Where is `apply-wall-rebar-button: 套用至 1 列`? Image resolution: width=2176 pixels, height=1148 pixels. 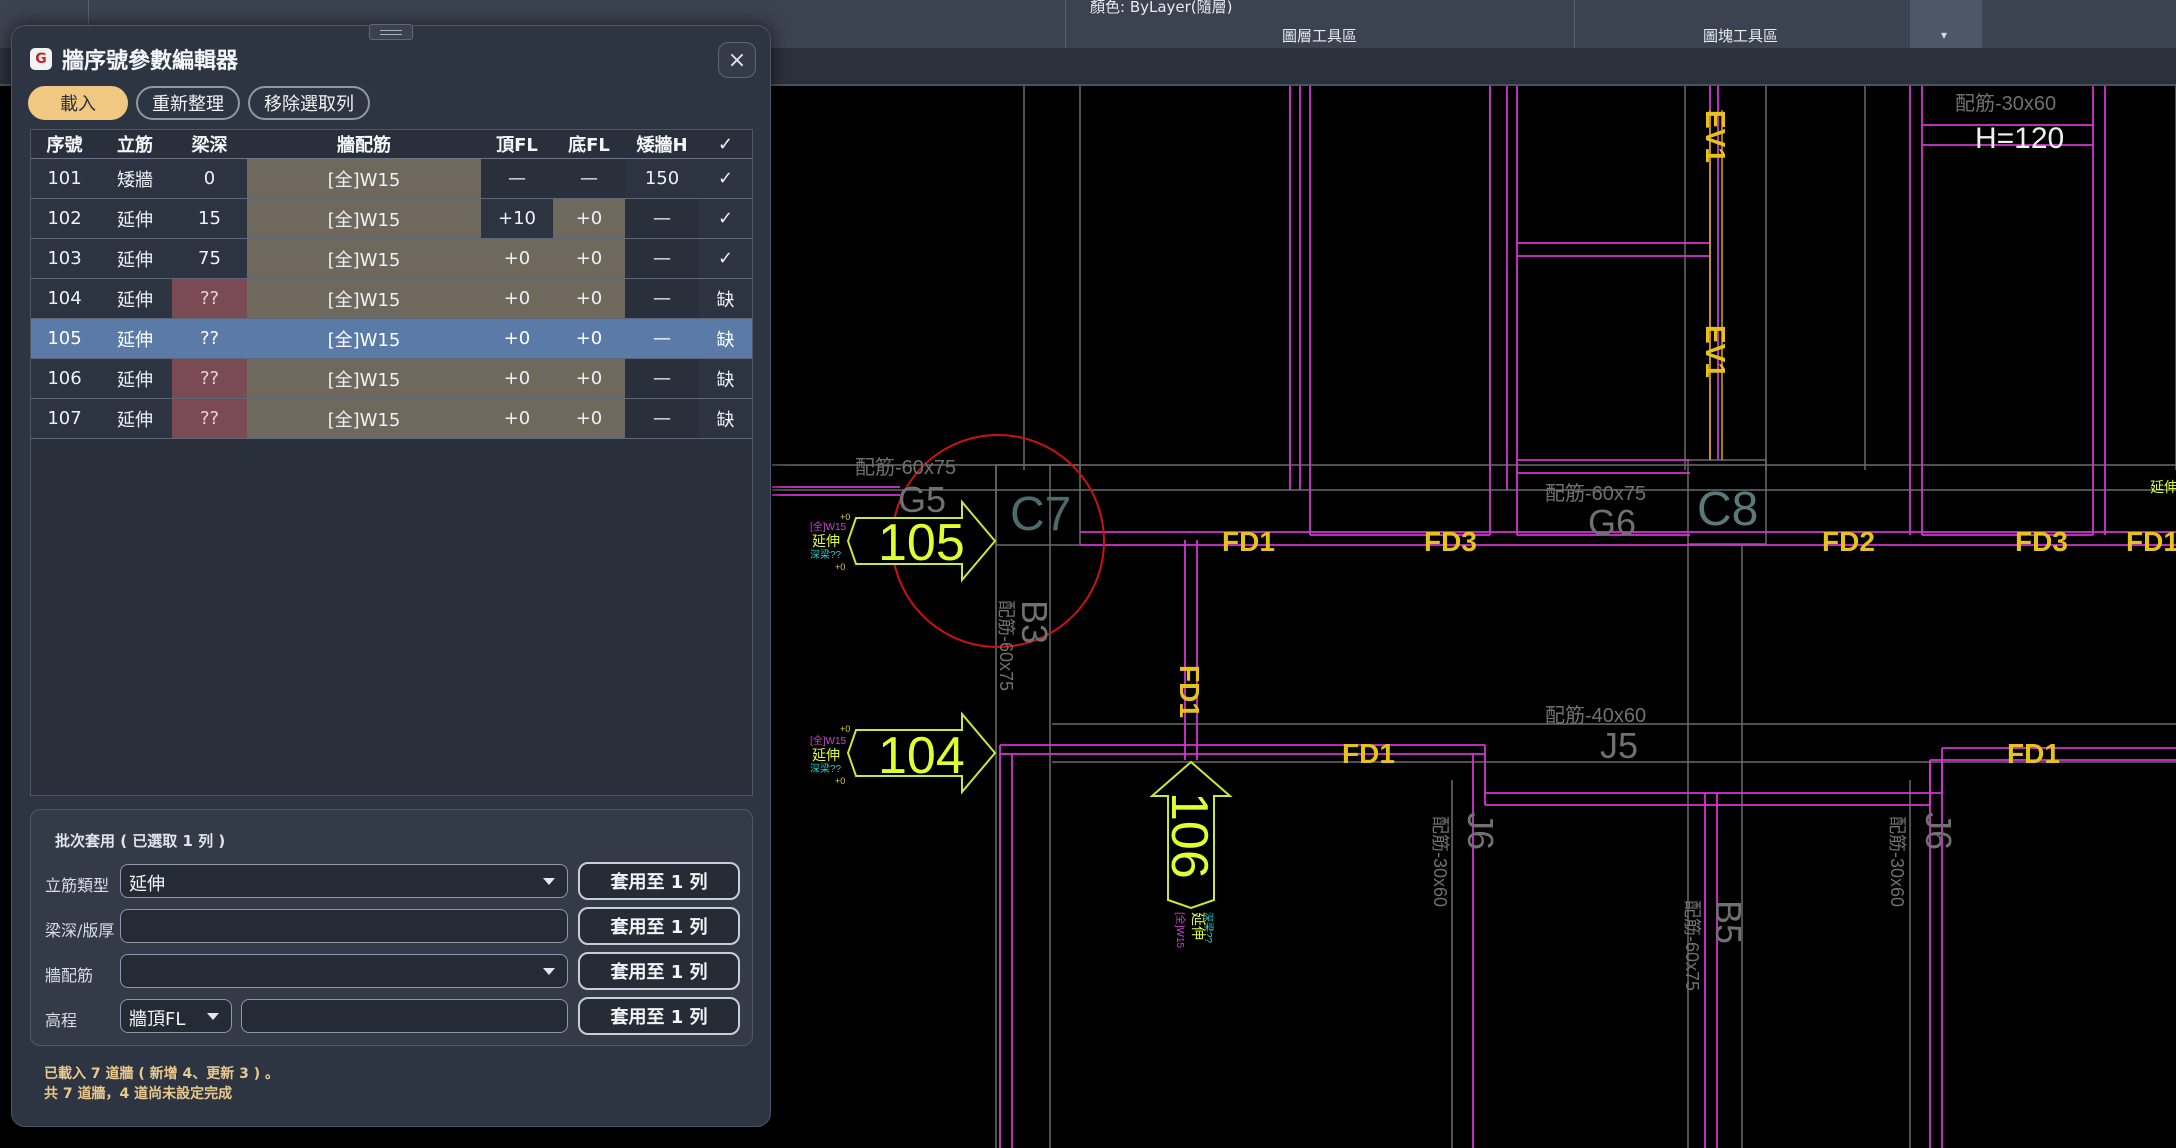 apply-wall-rebar-button: 套用至 1 列 is located at coordinates (659, 971).